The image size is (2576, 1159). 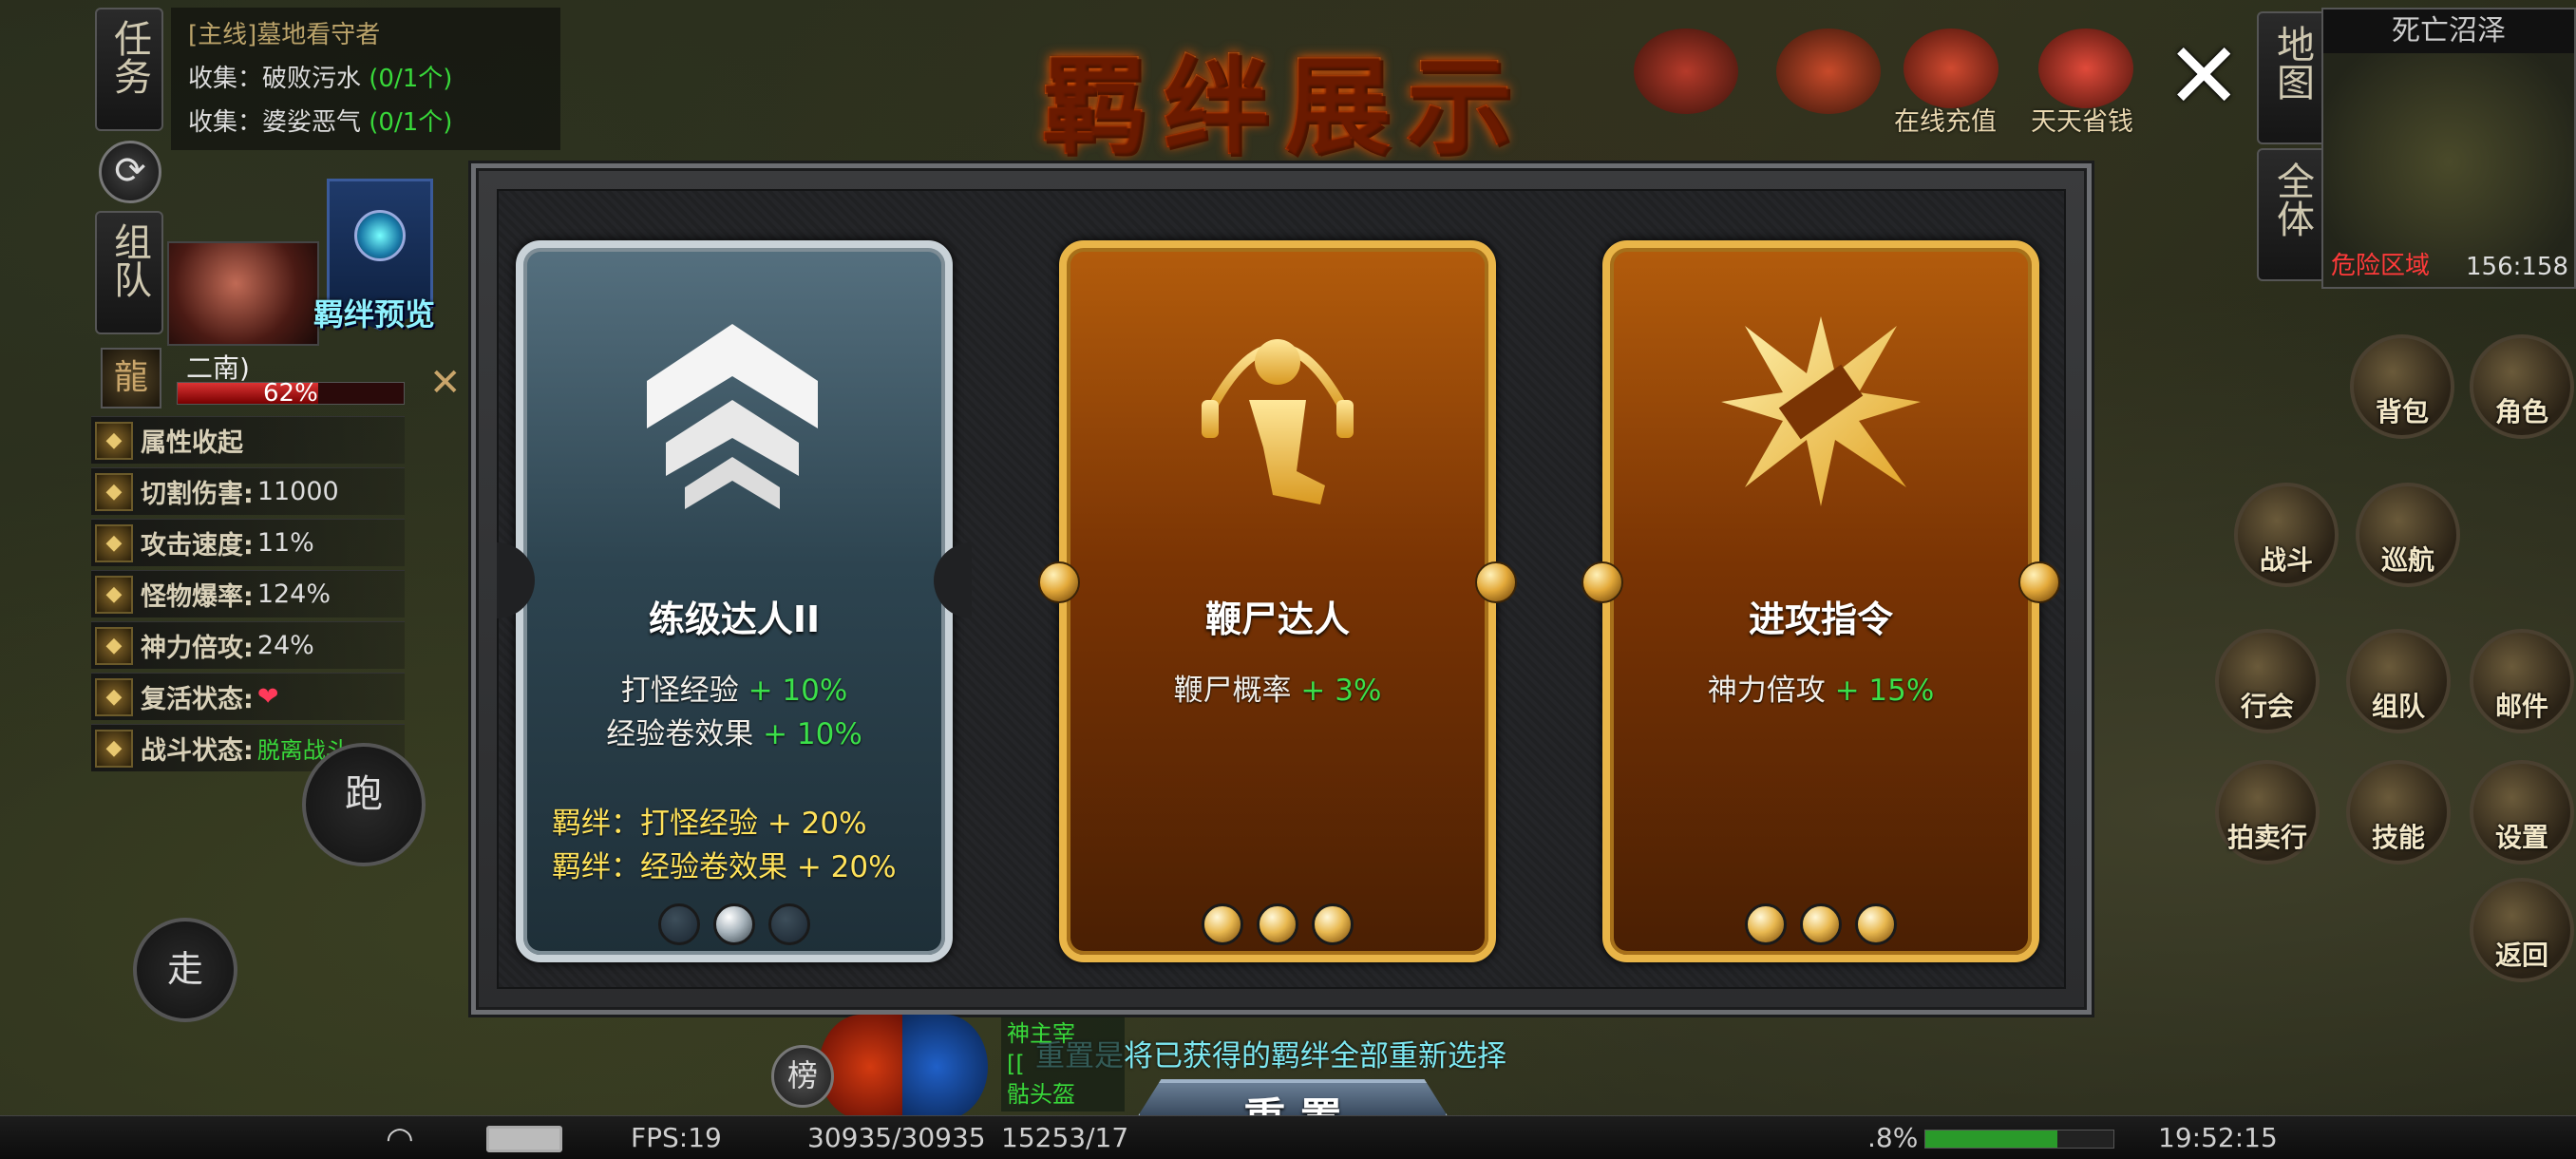 I want to click on power-icon: ◆, so click(x=114, y=645).